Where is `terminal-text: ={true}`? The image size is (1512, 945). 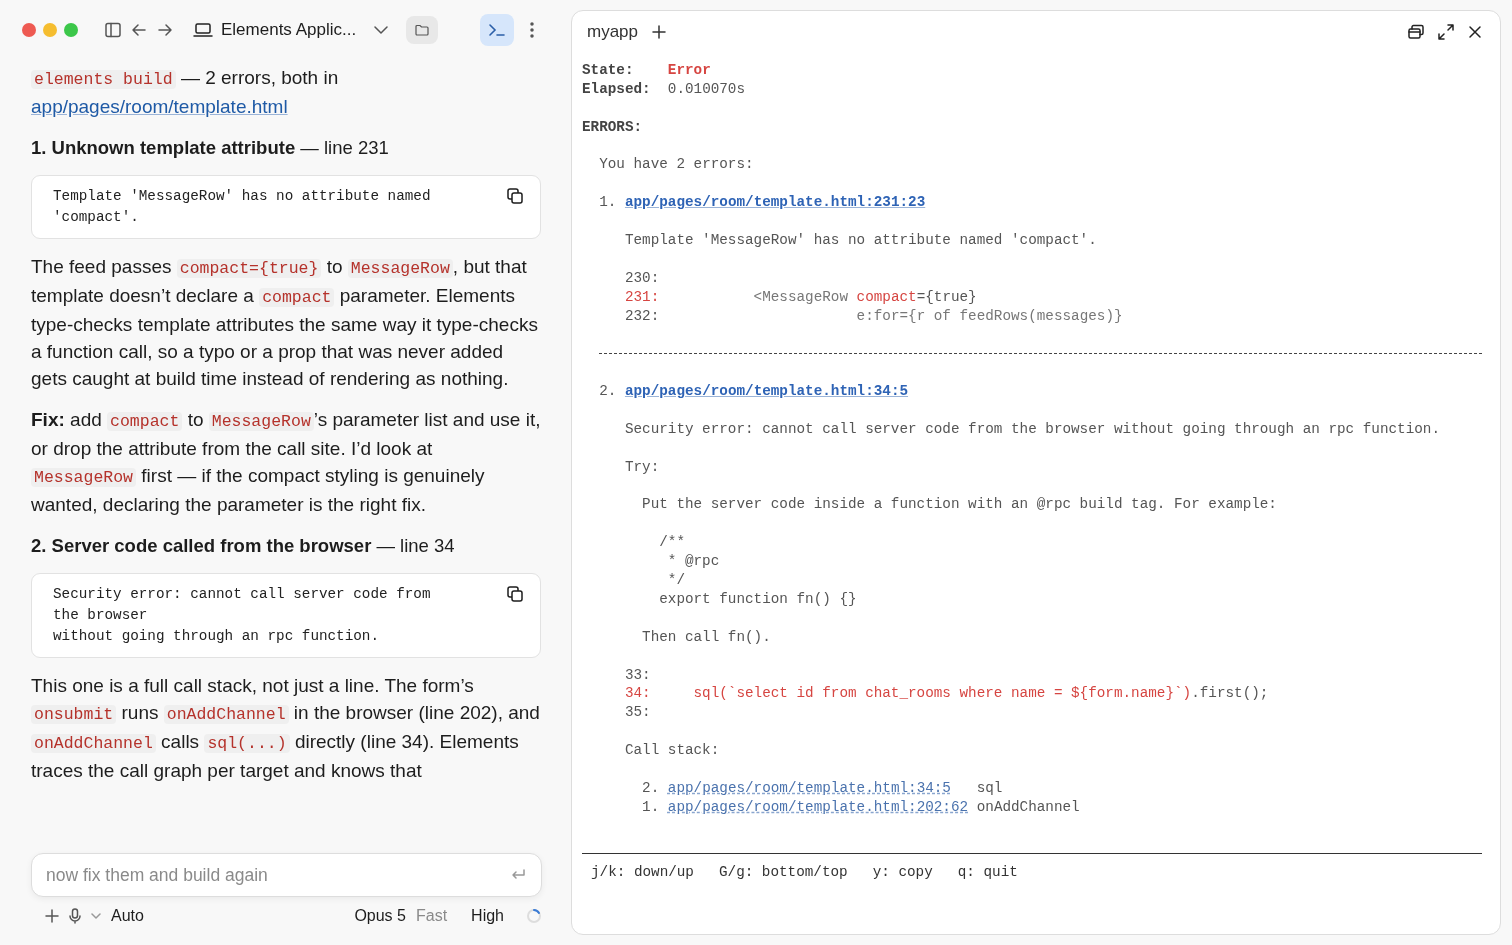 terminal-text: ={true} is located at coordinates (946, 296).